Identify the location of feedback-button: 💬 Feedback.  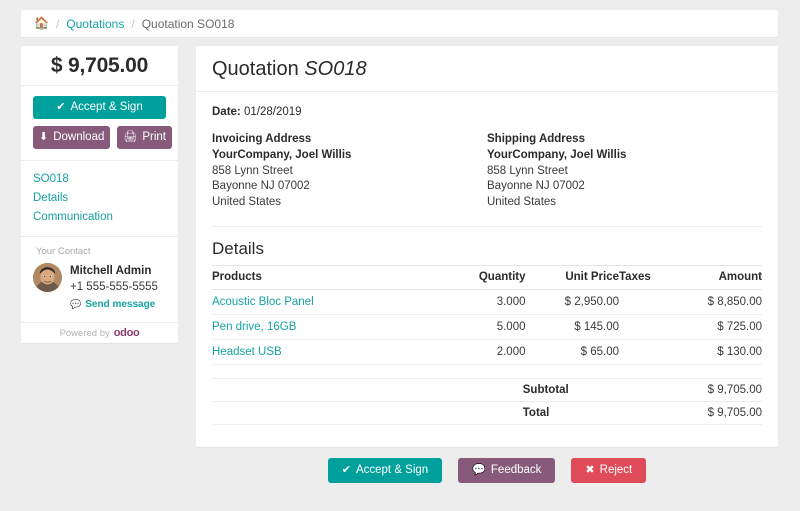
(507, 470).